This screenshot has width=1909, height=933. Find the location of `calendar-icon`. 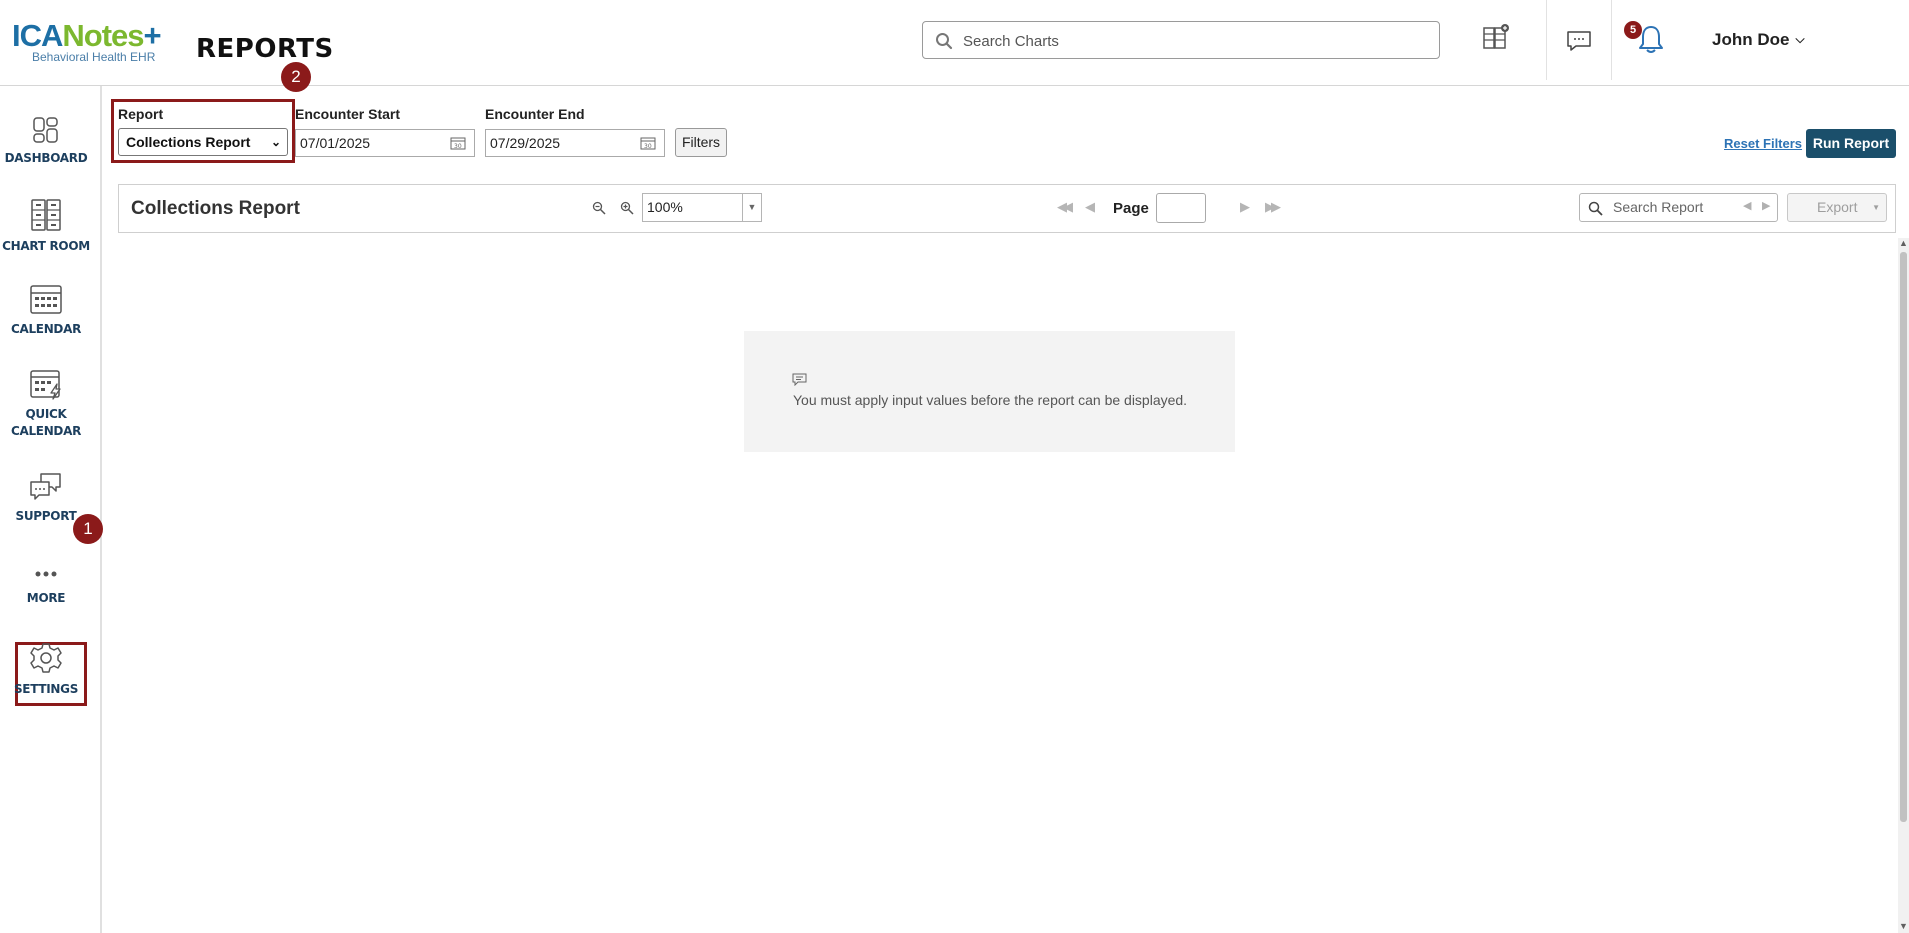

calendar-icon is located at coordinates (46, 299).